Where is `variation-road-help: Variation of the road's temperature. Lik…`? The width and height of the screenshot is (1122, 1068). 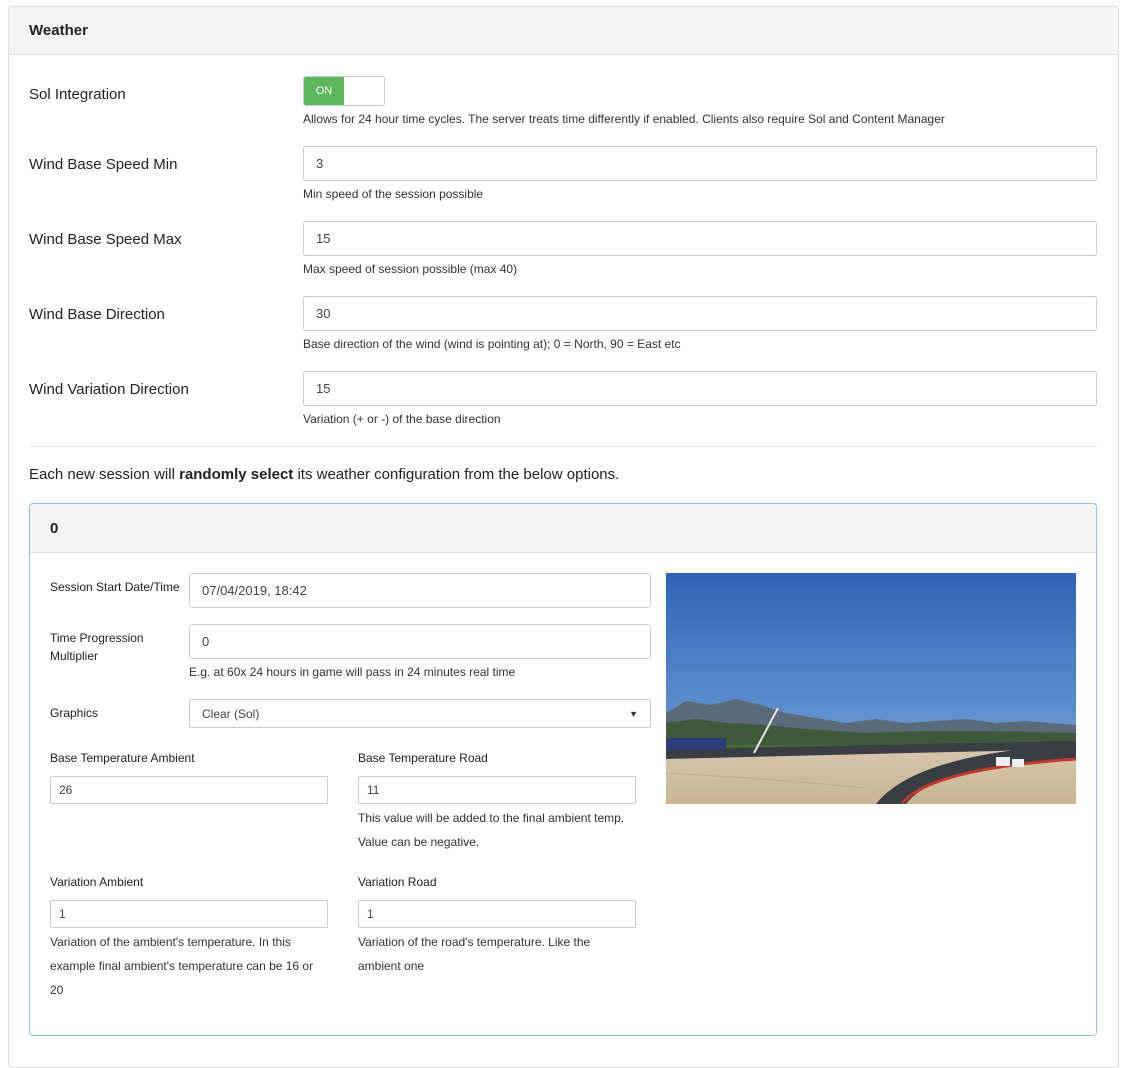 variation-road-help: Variation of the road's temperature. Lik… is located at coordinates (474, 954).